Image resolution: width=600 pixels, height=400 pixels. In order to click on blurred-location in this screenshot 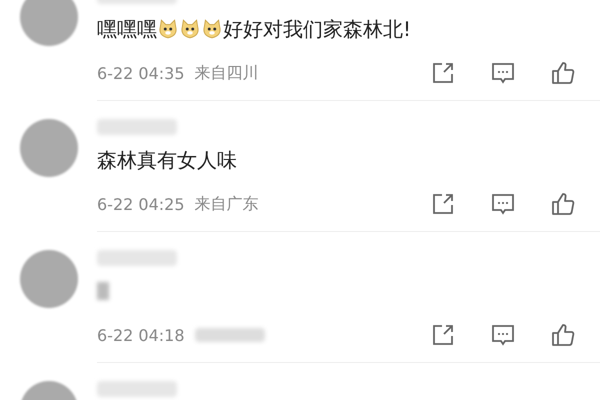, I will do `click(229, 335)`.